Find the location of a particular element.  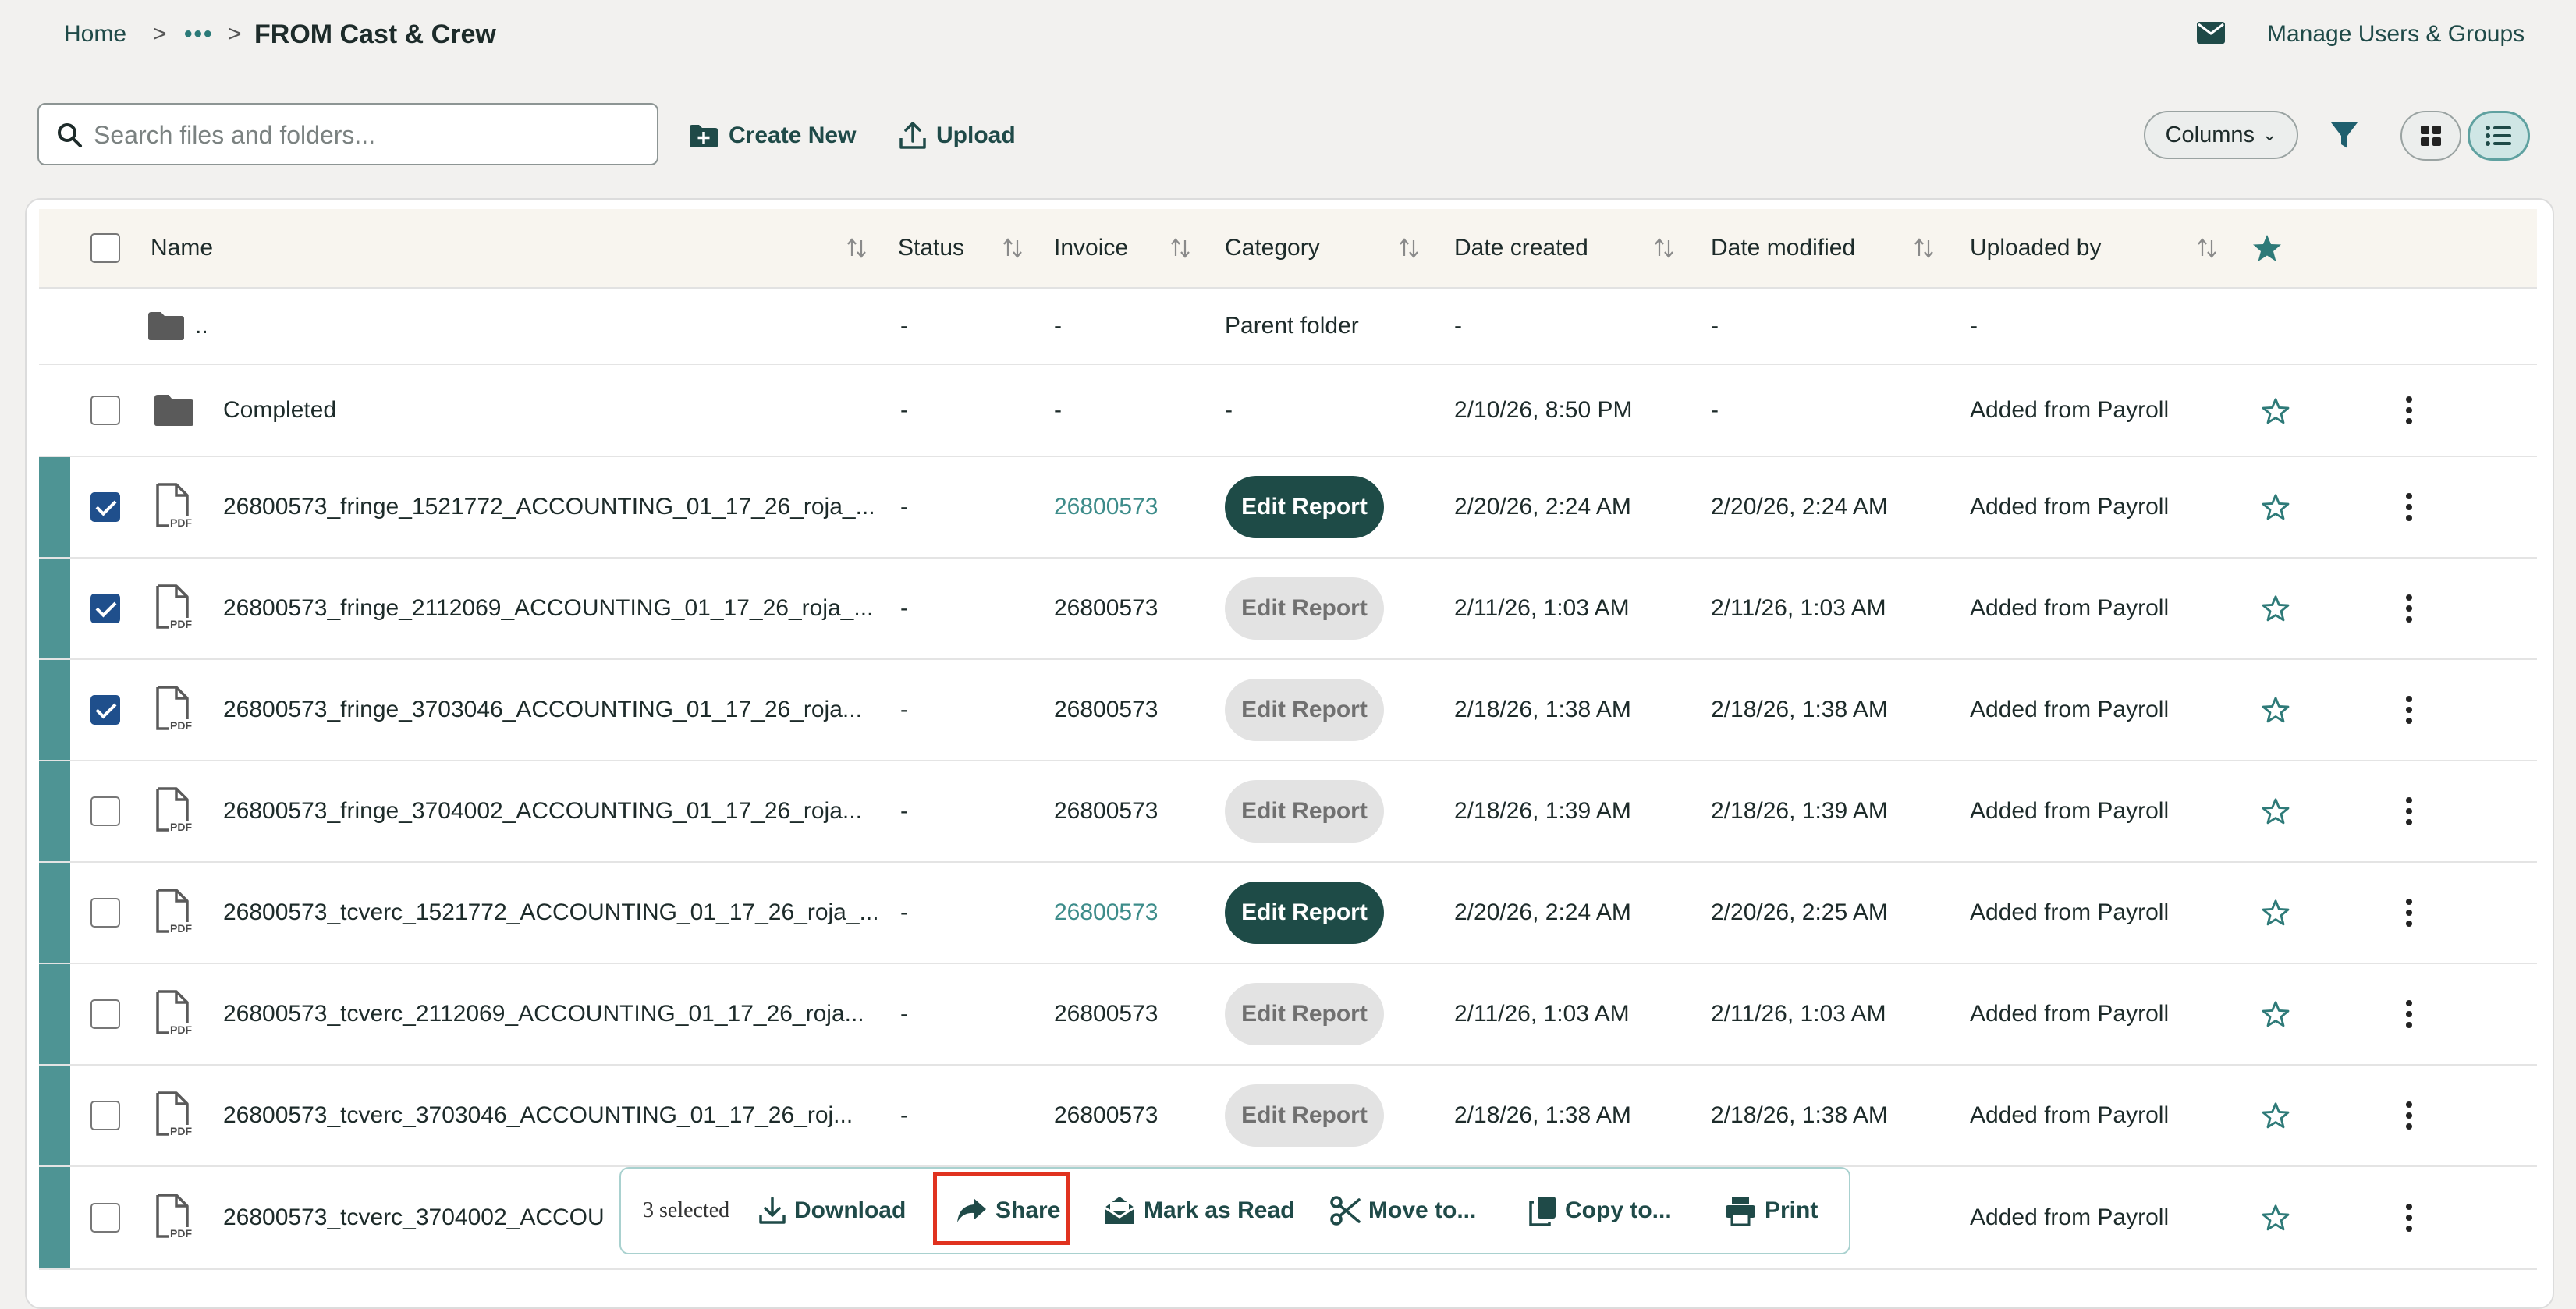

download-icon is located at coordinates (772, 1210).